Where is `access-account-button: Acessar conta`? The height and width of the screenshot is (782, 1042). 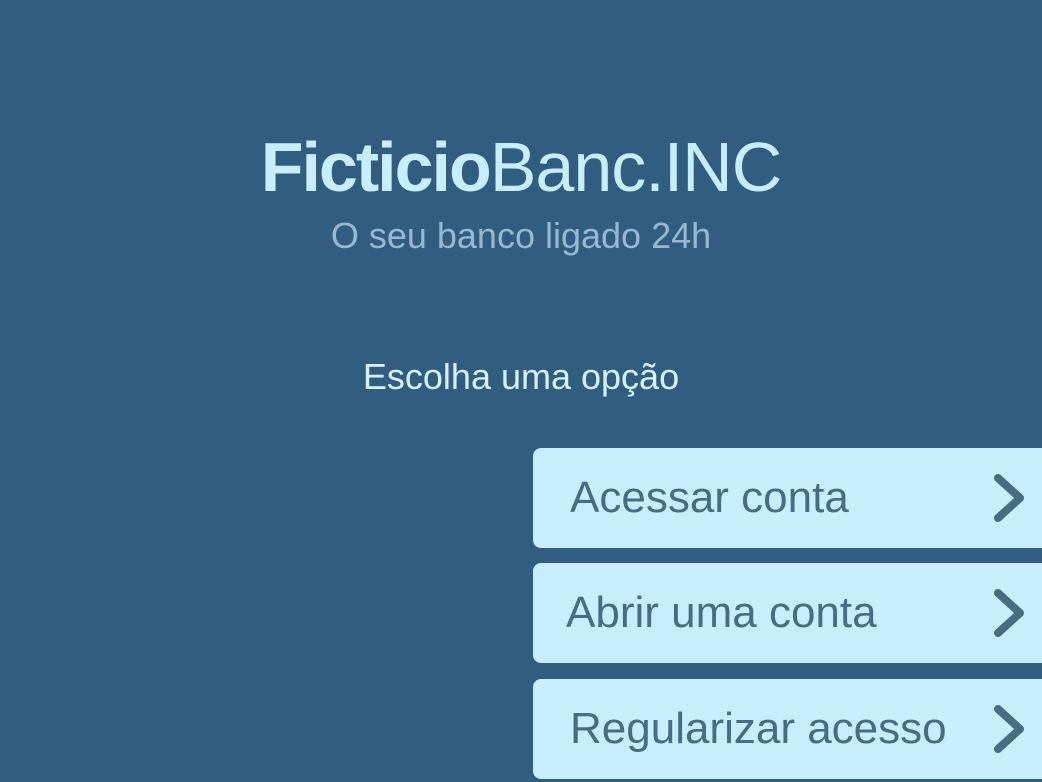
access-account-button: Acessar conta is located at coordinates (787, 498).